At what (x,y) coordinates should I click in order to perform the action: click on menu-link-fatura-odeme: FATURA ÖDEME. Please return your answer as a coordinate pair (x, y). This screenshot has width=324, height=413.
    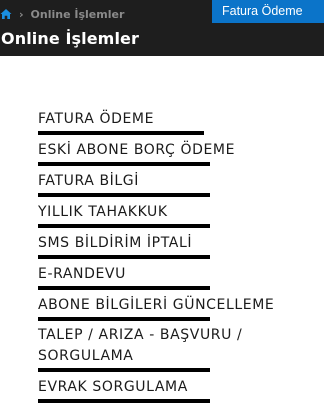
    Looking at the image, I should click on (178, 121).